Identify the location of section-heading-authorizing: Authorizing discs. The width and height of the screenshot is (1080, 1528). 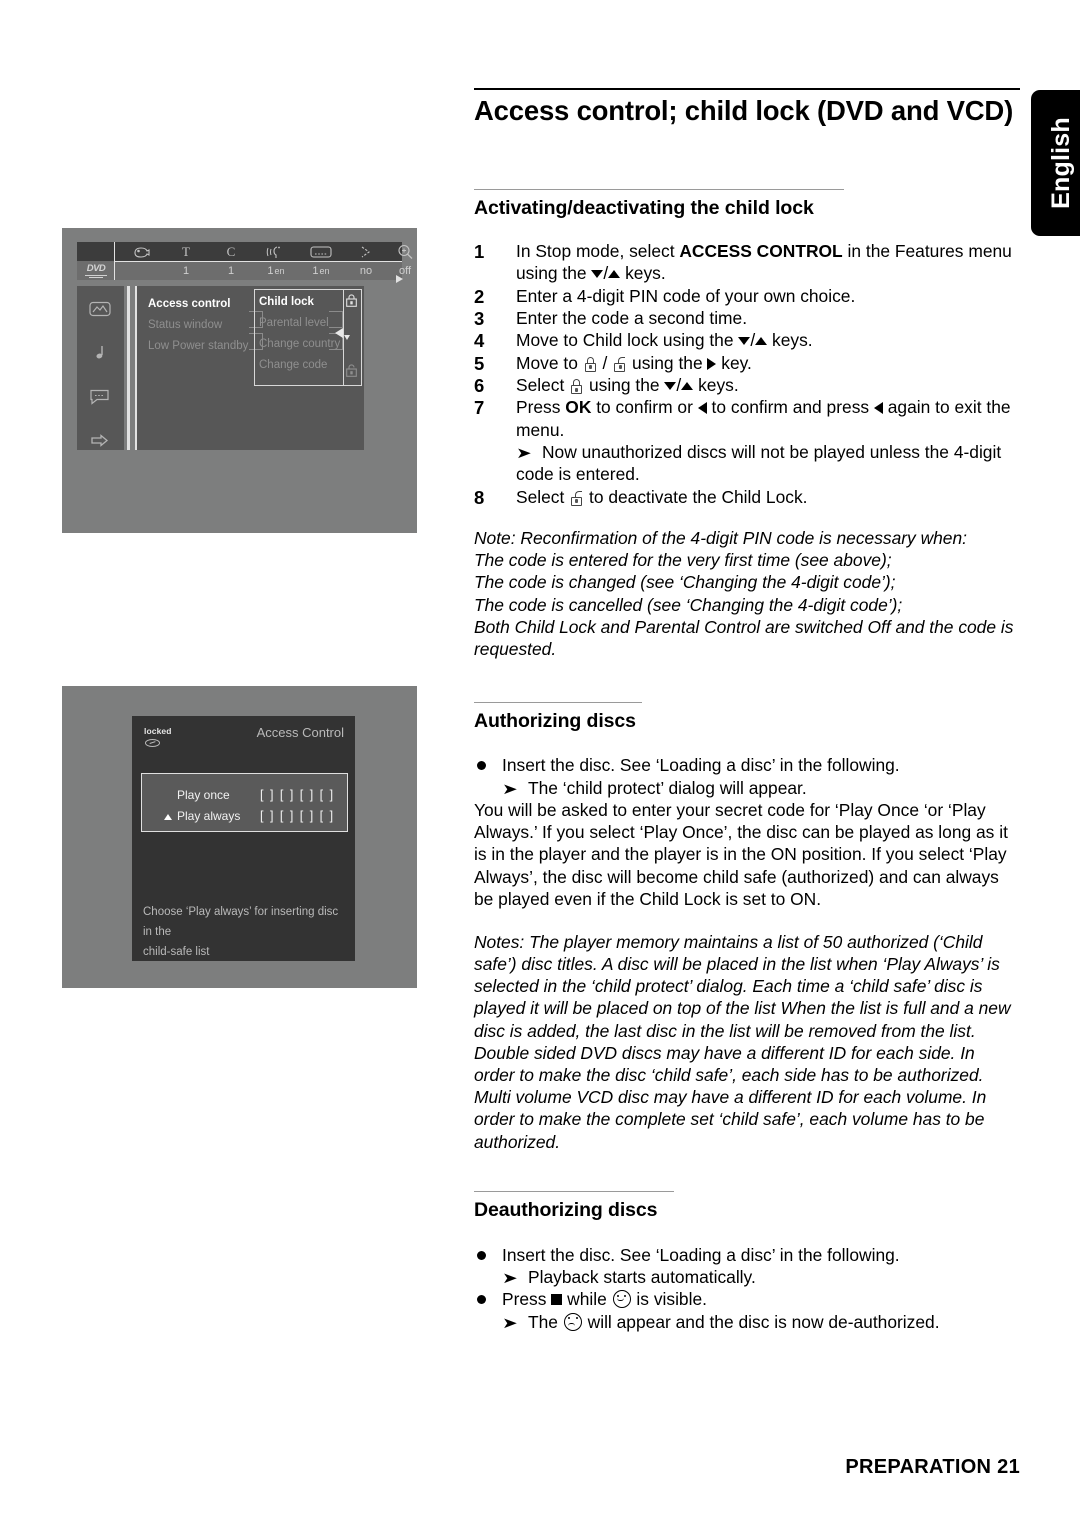
(555, 721).